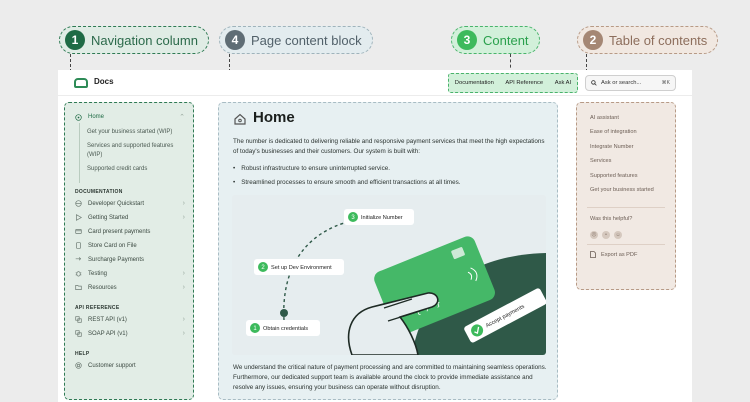  What do you see at coordinates (102, 287) in the screenshot?
I see `sidebar-item-label: Resources` at bounding box center [102, 287].